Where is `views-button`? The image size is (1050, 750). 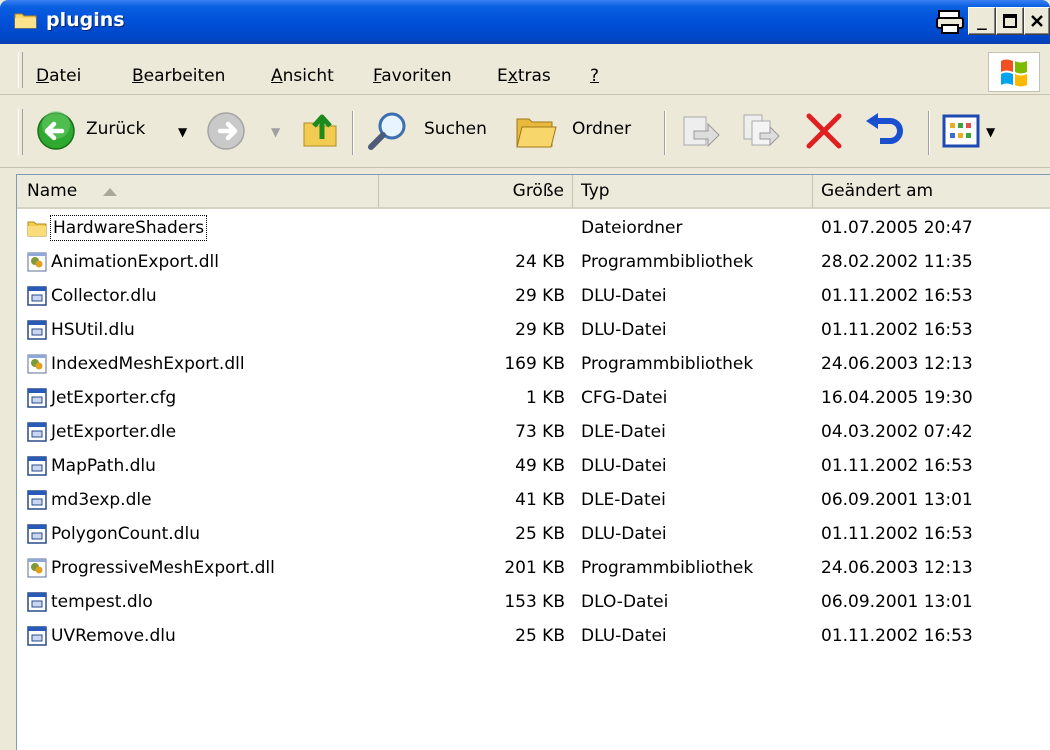 views-button is located at coordinates (962, 133).